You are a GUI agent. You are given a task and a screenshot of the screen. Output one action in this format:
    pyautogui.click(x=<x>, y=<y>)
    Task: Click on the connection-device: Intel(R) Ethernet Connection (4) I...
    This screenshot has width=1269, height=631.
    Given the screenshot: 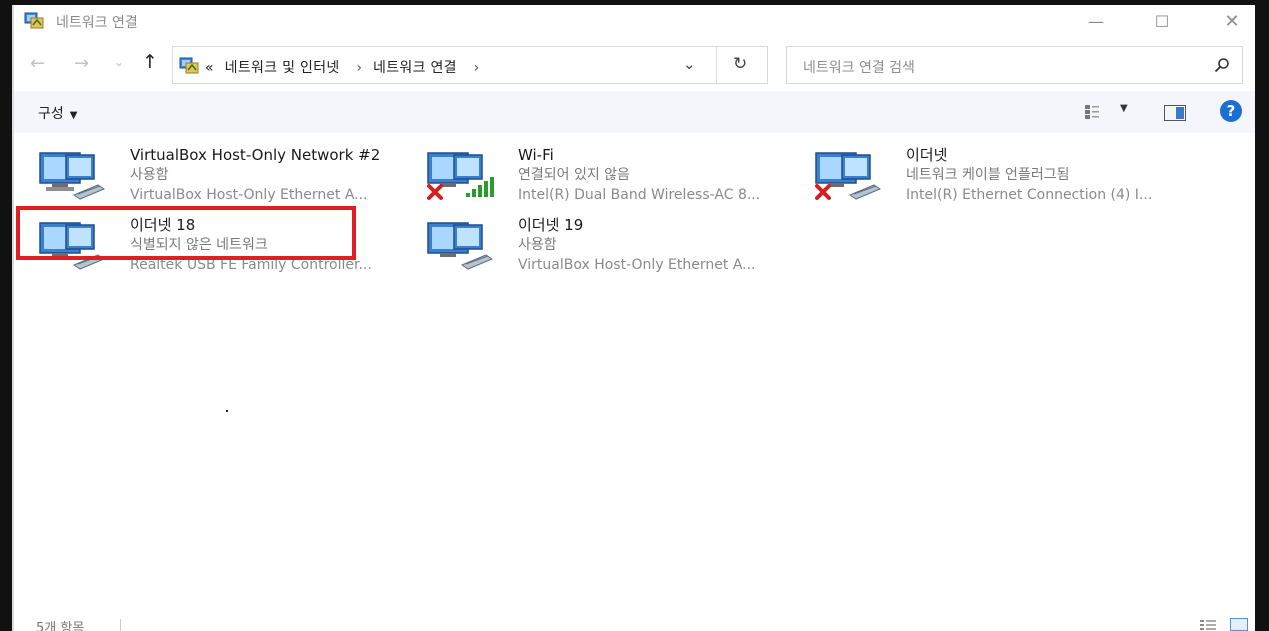 What is the action you would take?
    pyautogui.click(x=1029, y=195)
    